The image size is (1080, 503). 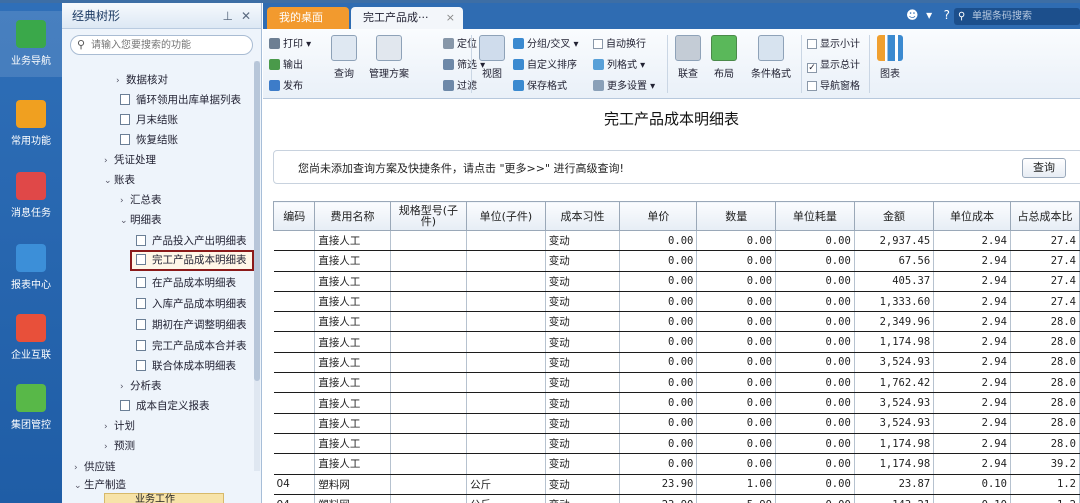 I want to click on tree-node: › 预测, so click(x=119, y=446).